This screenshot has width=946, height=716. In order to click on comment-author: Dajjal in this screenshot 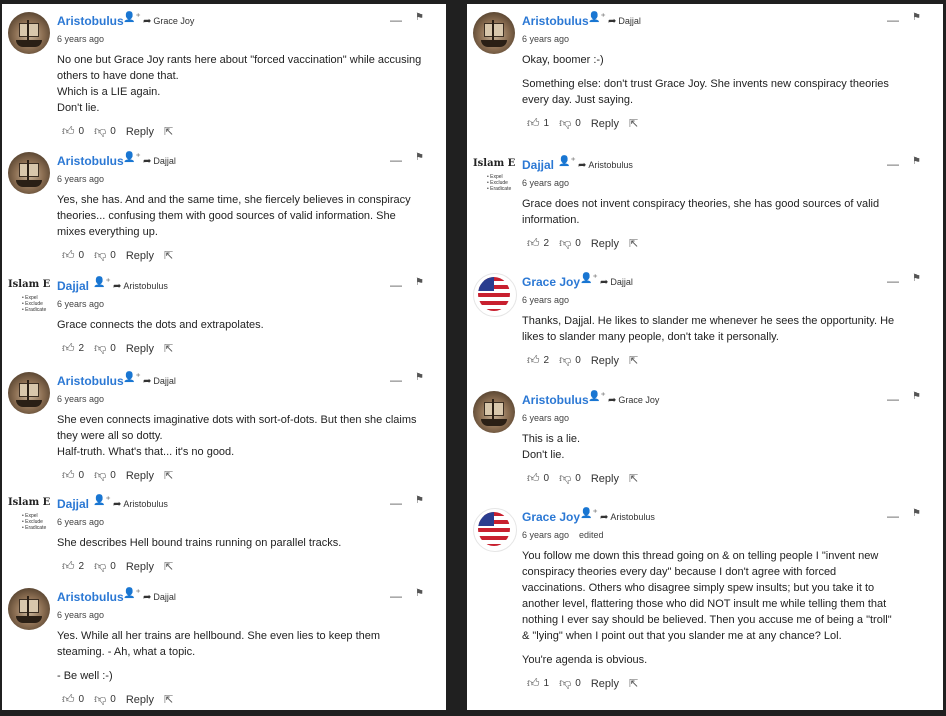, I will do `click(73, 504)`.